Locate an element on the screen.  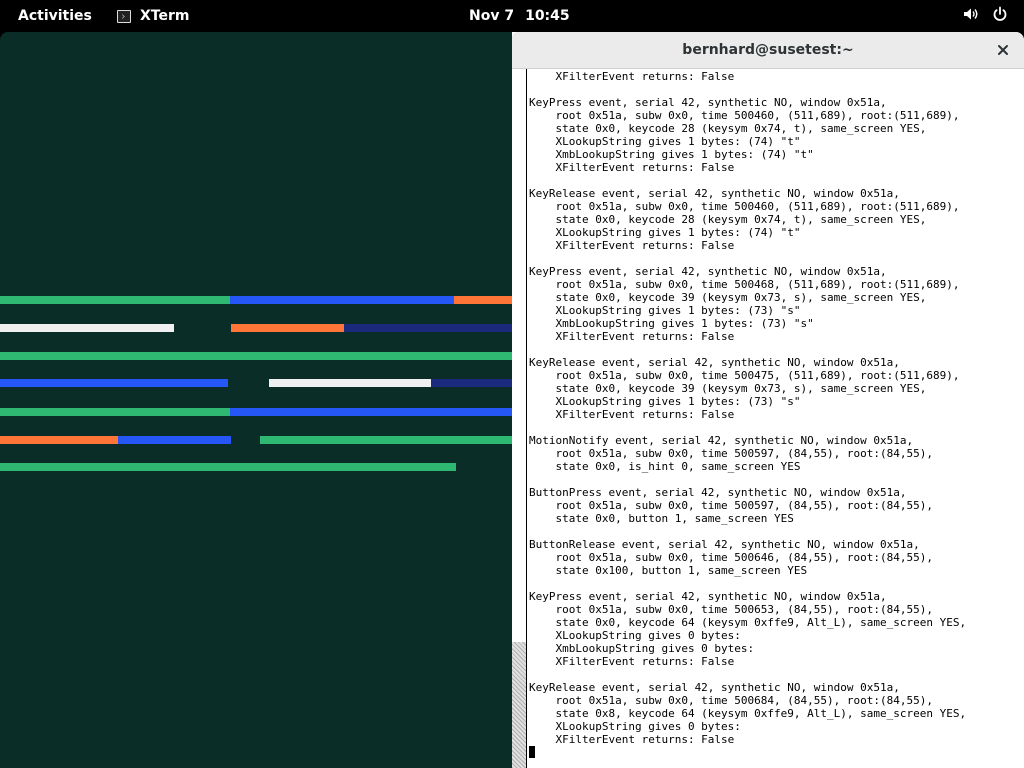
system-status-area is located at coordinates (979, 16).